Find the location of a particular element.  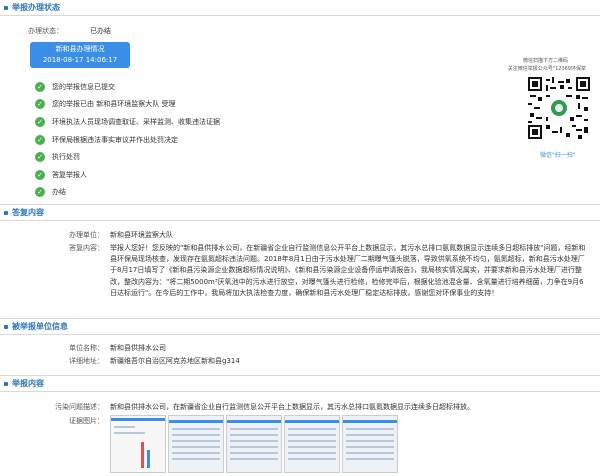

timeline-item: ✓ 执行处罚 is located at coordinates (127, 157).